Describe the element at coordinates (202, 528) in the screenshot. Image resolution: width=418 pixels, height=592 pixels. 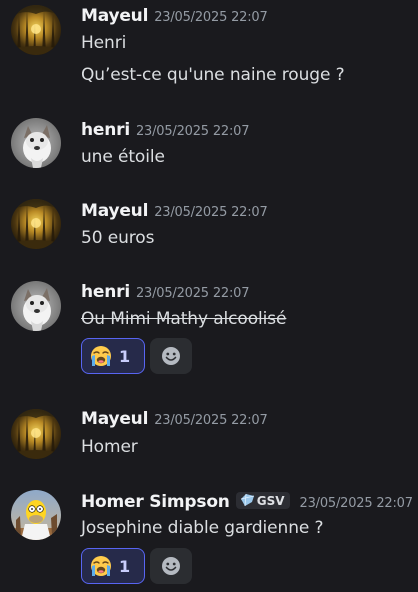
I see `message-text: Josephine diable gardienne ?` at that location.